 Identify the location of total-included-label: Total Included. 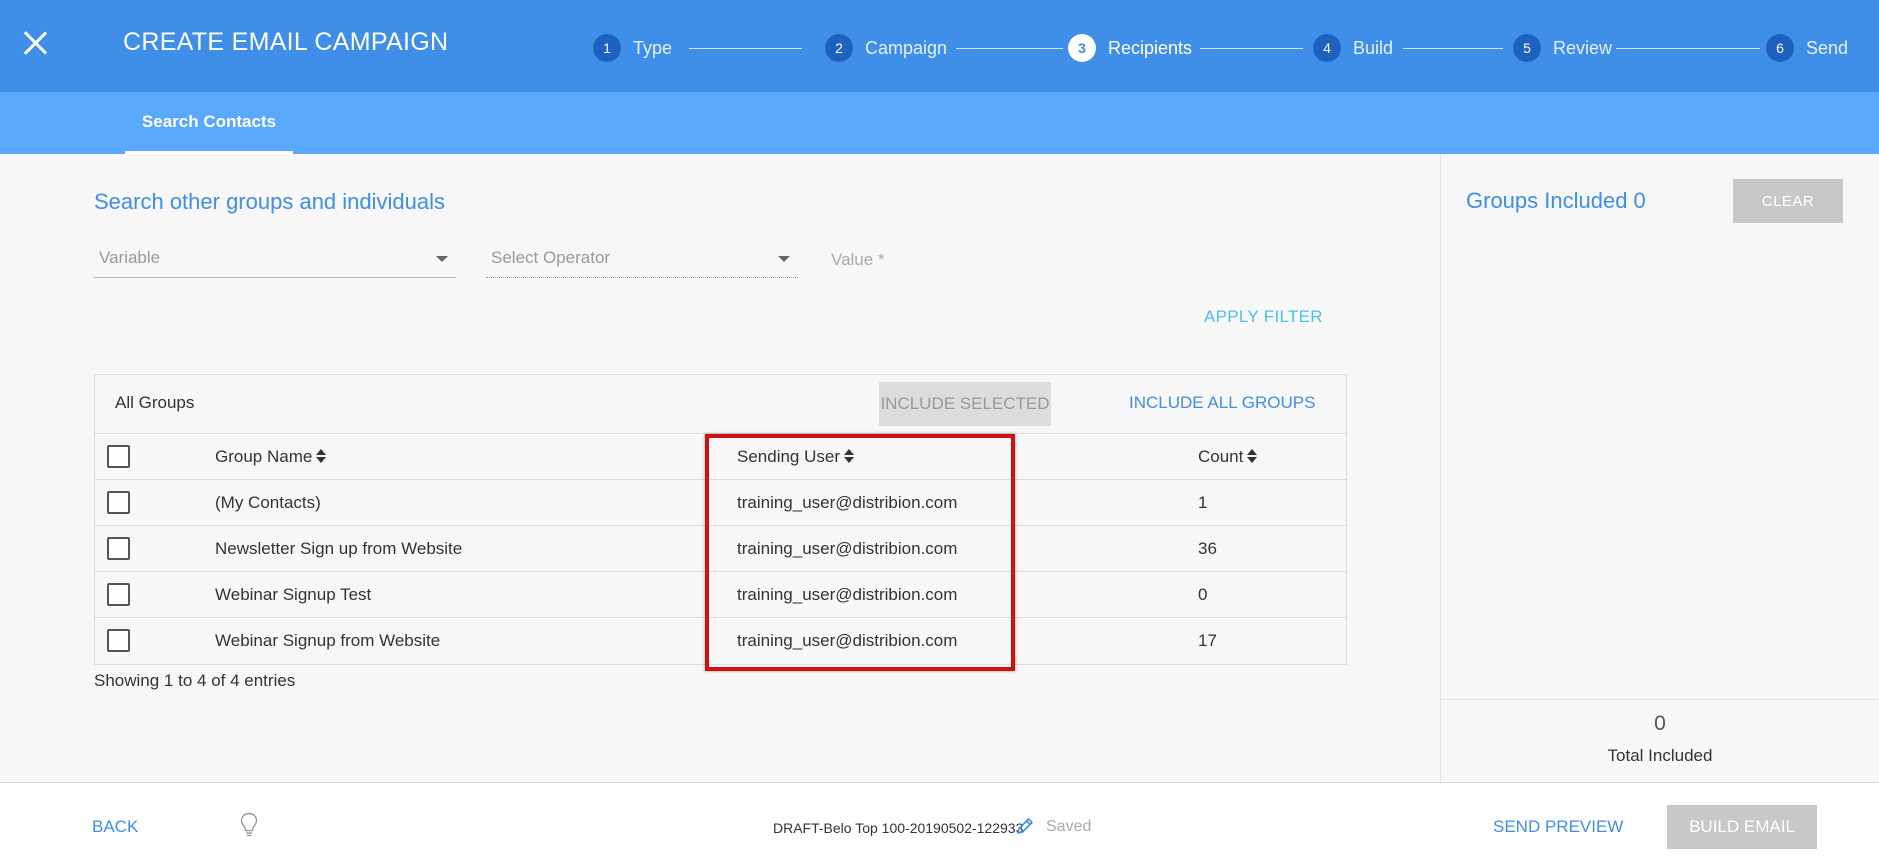
(1660, 755).